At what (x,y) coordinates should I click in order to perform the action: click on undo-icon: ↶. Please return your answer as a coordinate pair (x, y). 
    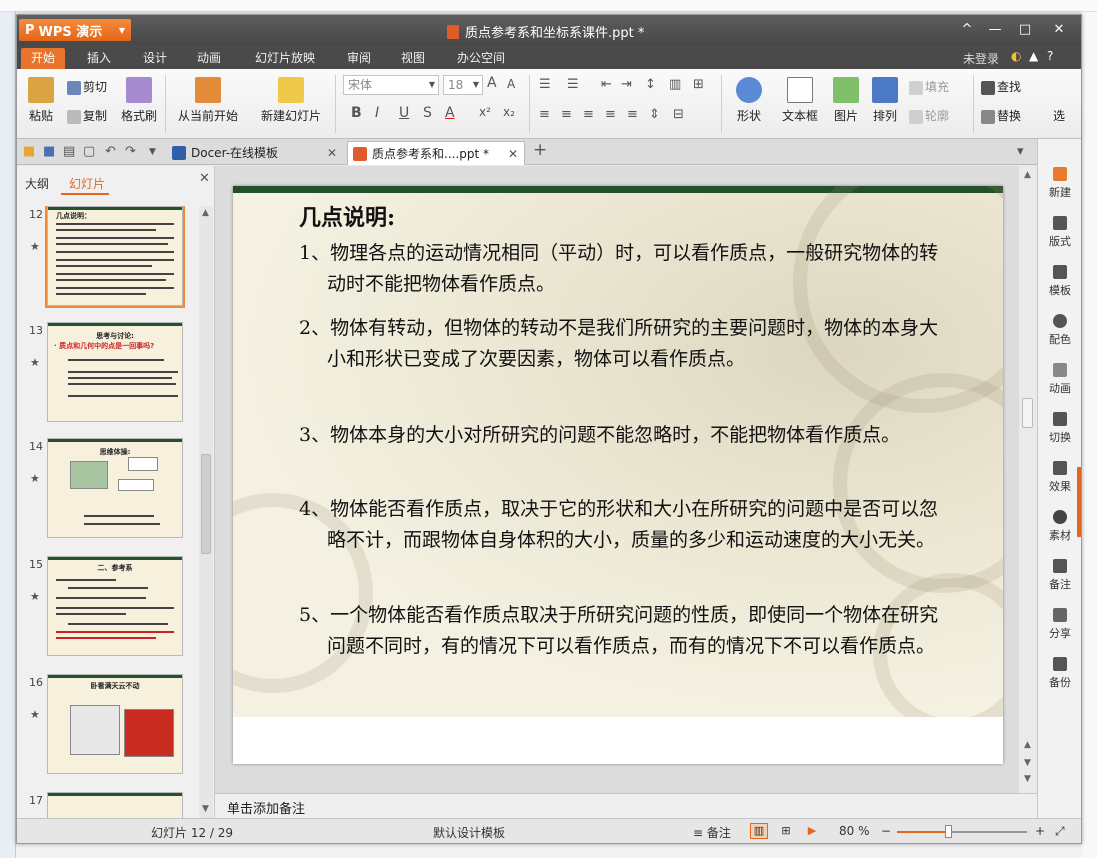
    Looking at the image, I should click on (110, 151).